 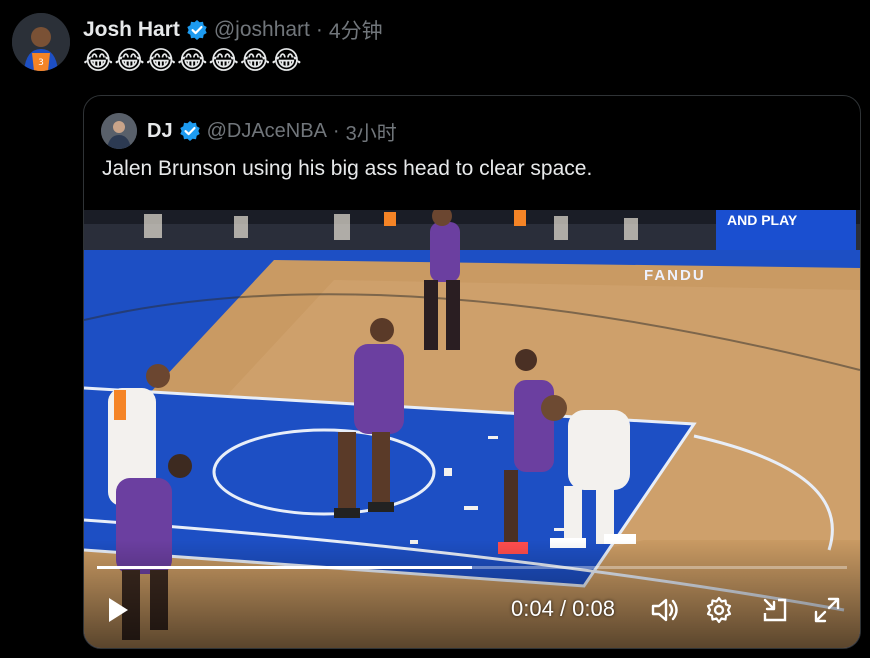 I want to click on post-header: Josh Hart @joshhart · 4分钟, so click(x=233, y=30).